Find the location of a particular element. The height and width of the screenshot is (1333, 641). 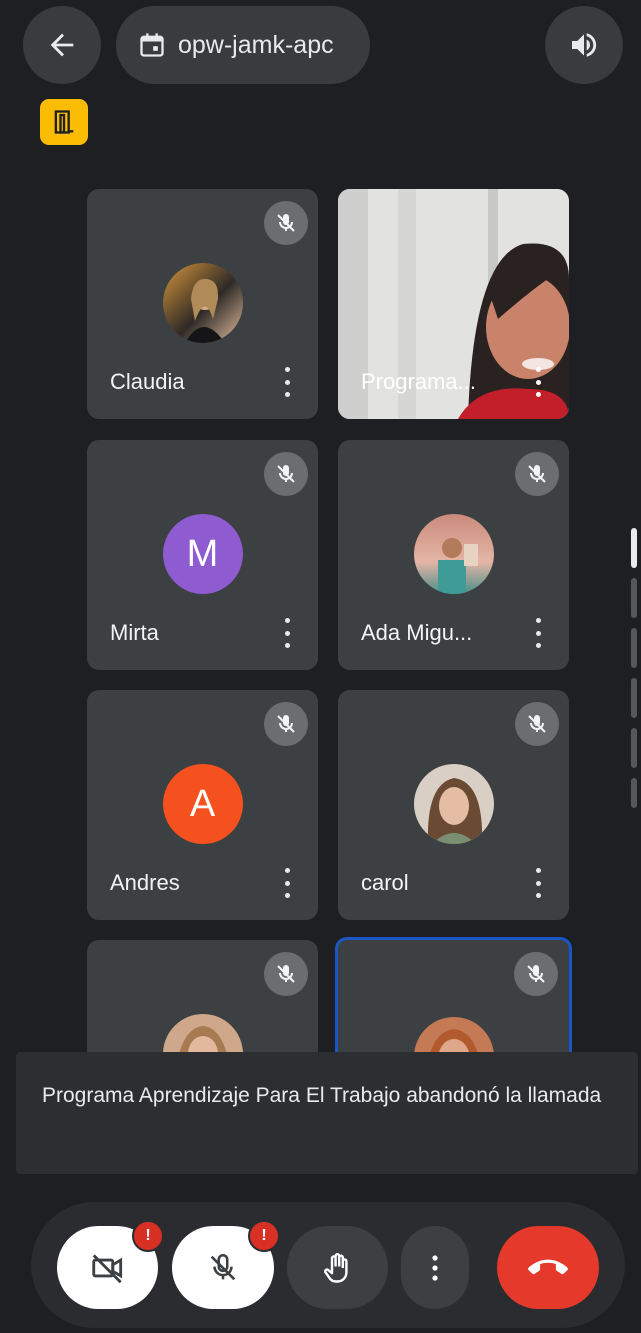

participant-tile: A Andres is located at coordinates (202, 805).